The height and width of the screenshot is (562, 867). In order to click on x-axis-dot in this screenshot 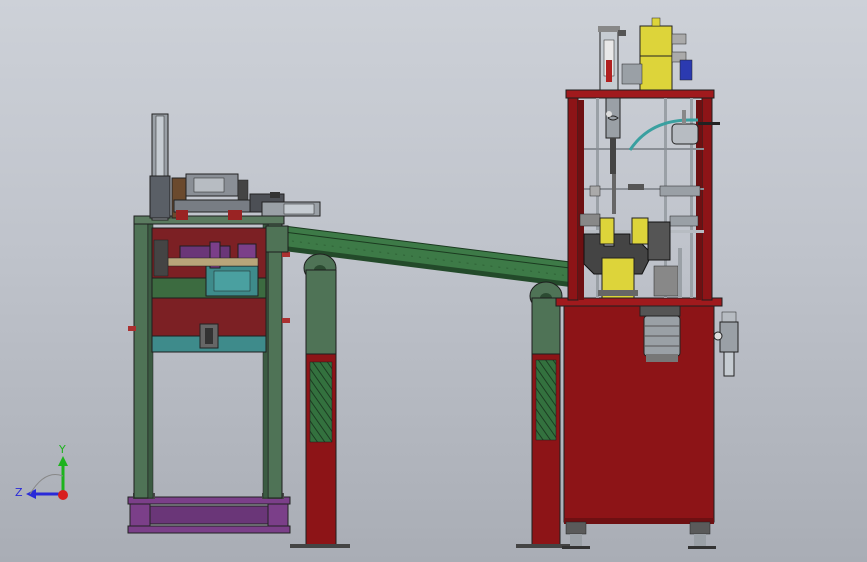, I will do `click(63, 495)`.